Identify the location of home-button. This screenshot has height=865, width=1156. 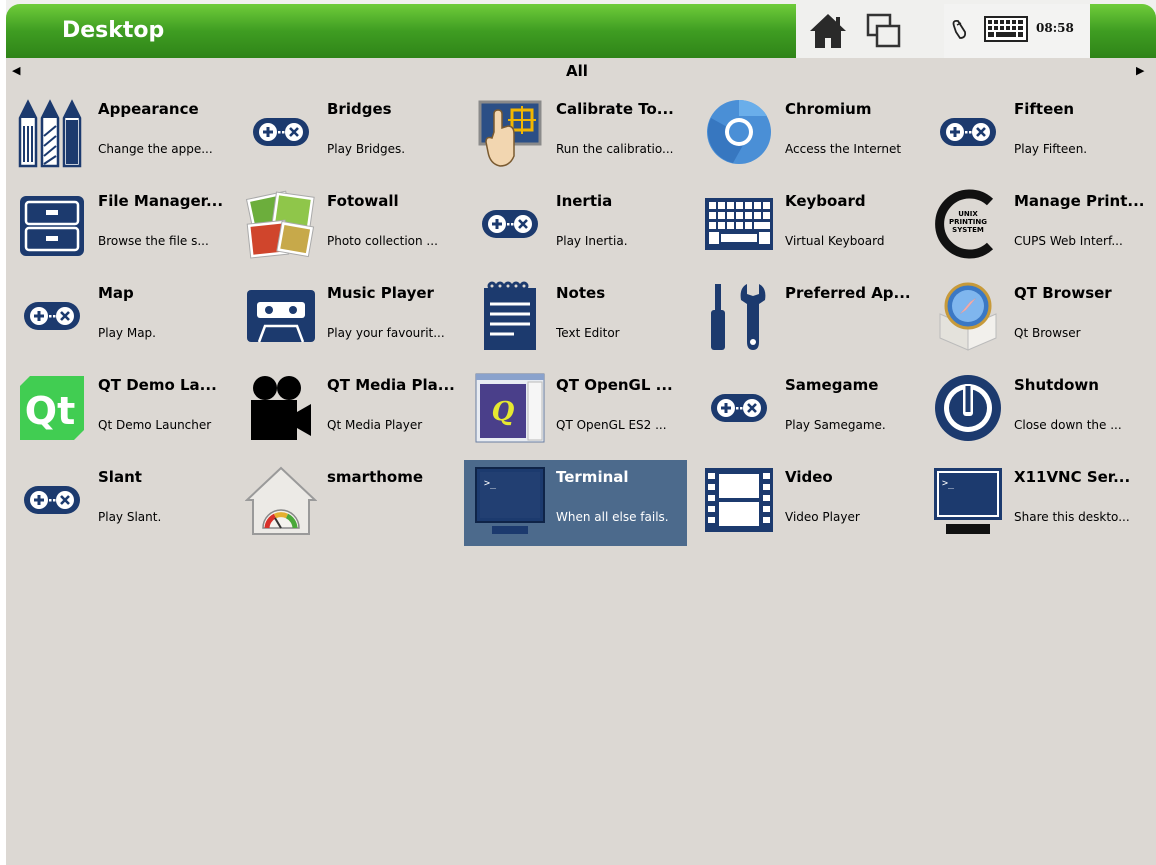
(828, 31).